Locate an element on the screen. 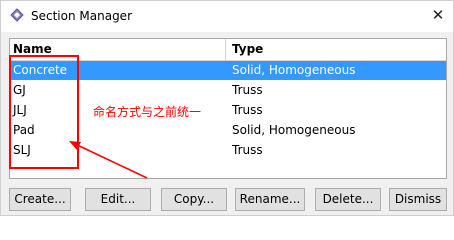 Image resolution: width=454 pixels, height=240 pixels. annotation-text: 命名方式与之前统一 is located at coordinates (147, 112).